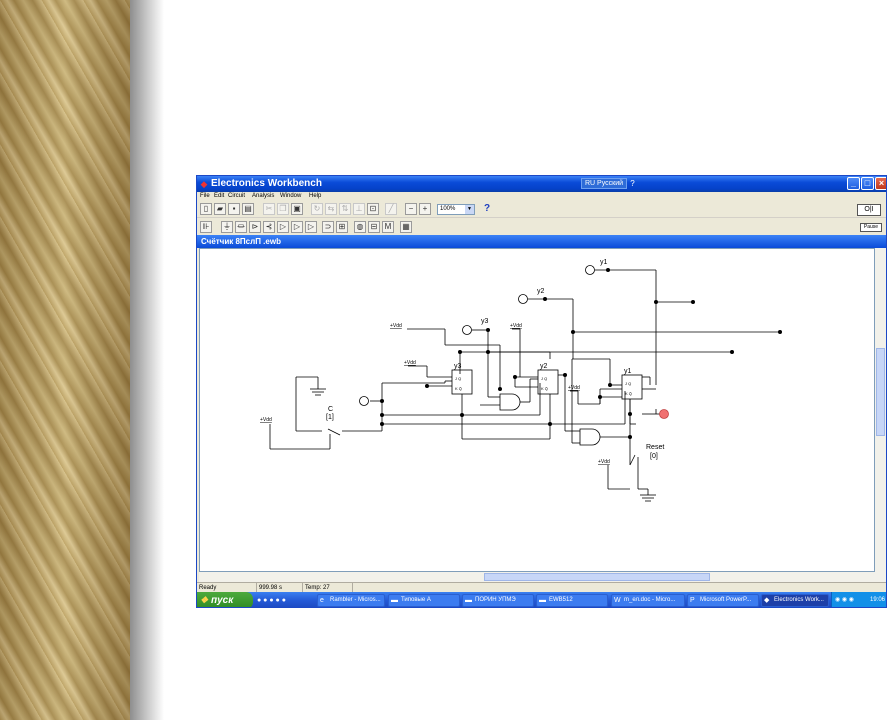  Describe the element at coordinates (220, 209) in the screenshot. I see `open-folder-icon: ▰` at that location.